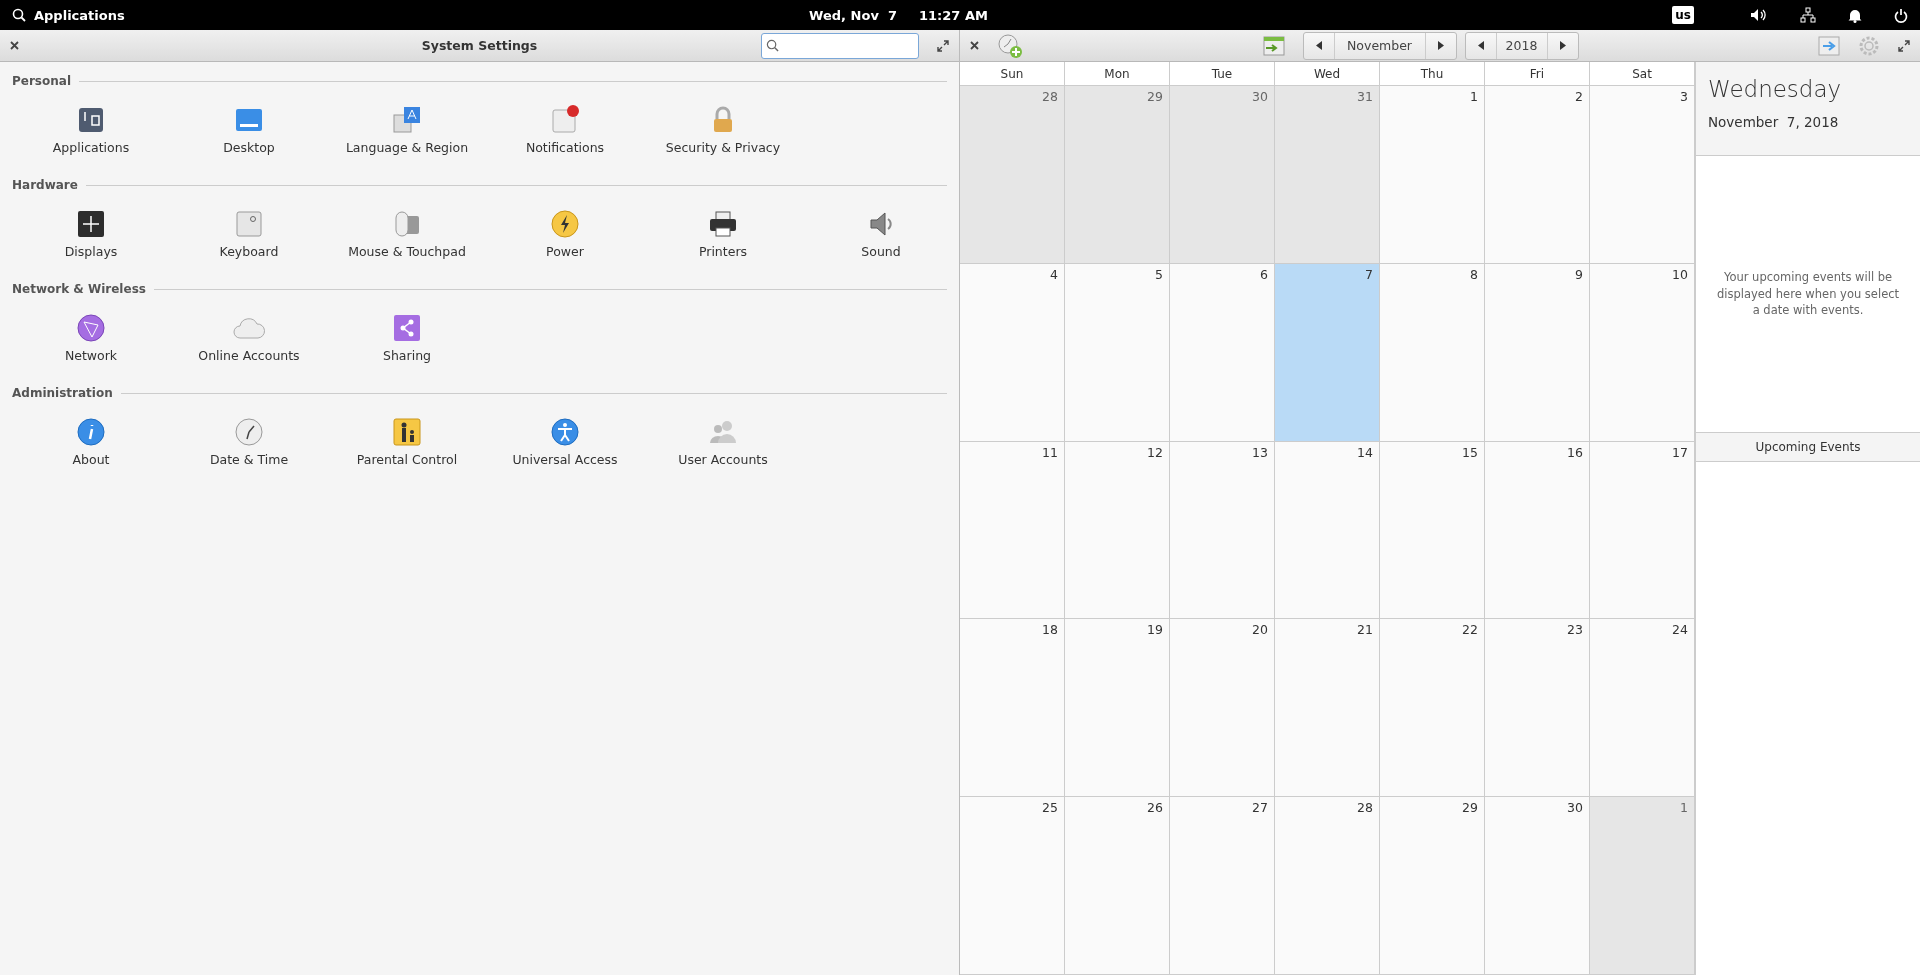 This screenshot has height=975, width=1920. What do you see at coordinates (62, 393) in the screenshot?
I see `section-heading: Administration` at bounding box center [62, 393].